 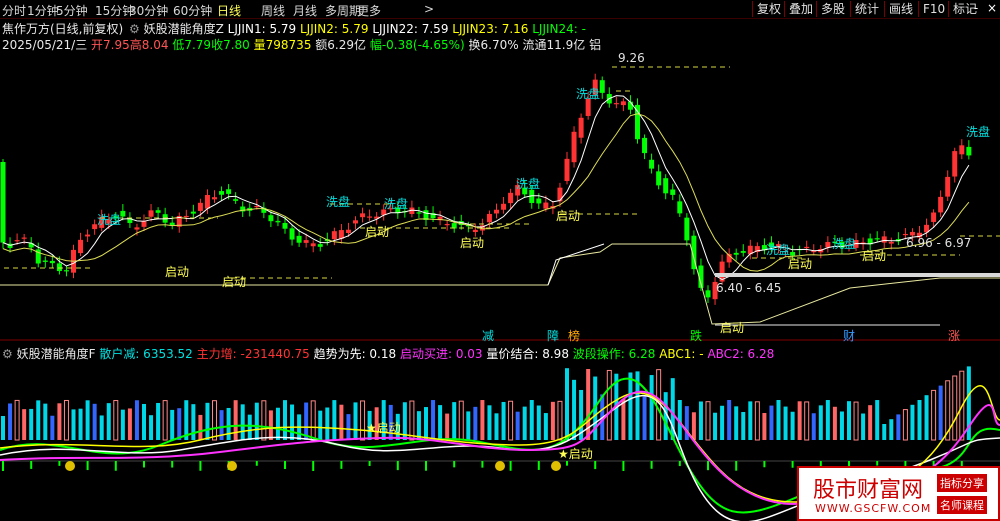 I want to click on period-tab: 多周期, so click(x=343, y=10).